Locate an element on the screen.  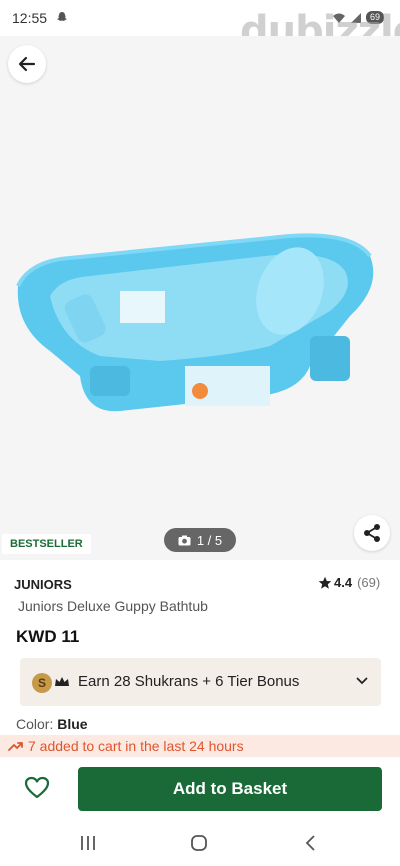
color-label: Color: is located at coordinates (35, 724).